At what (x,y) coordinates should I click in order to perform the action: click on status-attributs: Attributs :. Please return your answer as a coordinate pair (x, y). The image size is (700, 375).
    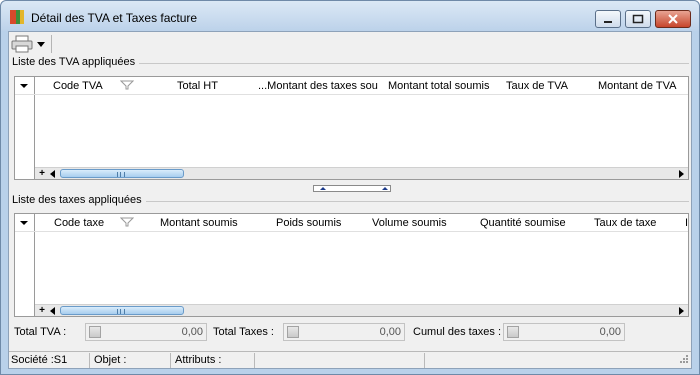
    Looking at the image, I should click on (198, 360).